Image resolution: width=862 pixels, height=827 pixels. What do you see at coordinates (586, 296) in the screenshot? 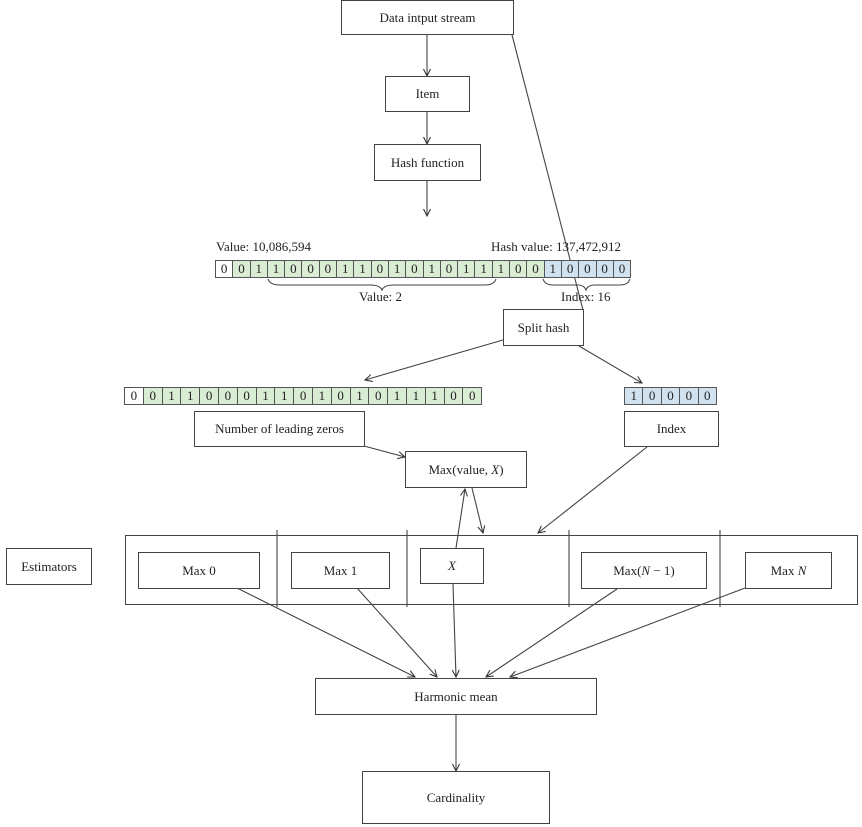
I see `brace-index-label: Index: 16` at bounding box center [586, 296].